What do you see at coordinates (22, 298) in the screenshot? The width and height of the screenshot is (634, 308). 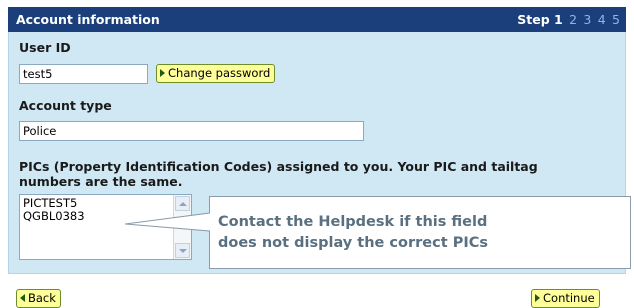 I see `arrow-left-icon` at bounding box center [22, 298].